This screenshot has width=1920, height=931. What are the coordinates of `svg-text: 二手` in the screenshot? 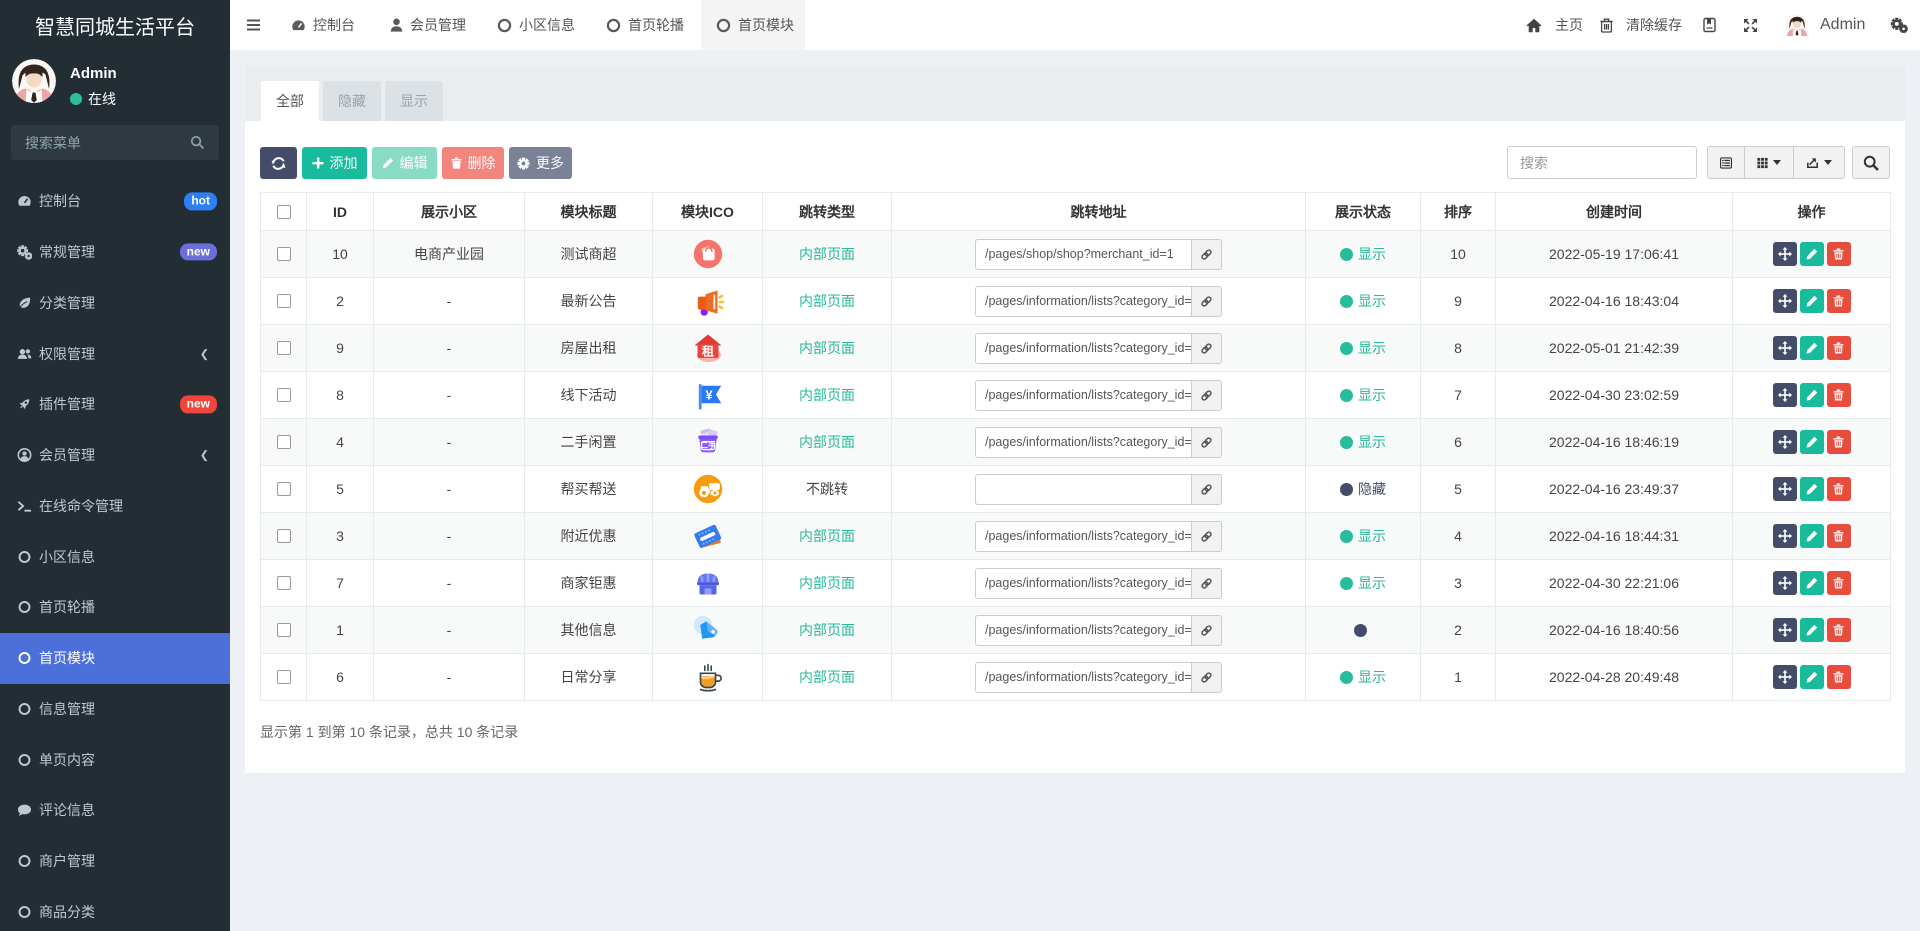 It's located at (708, 445).